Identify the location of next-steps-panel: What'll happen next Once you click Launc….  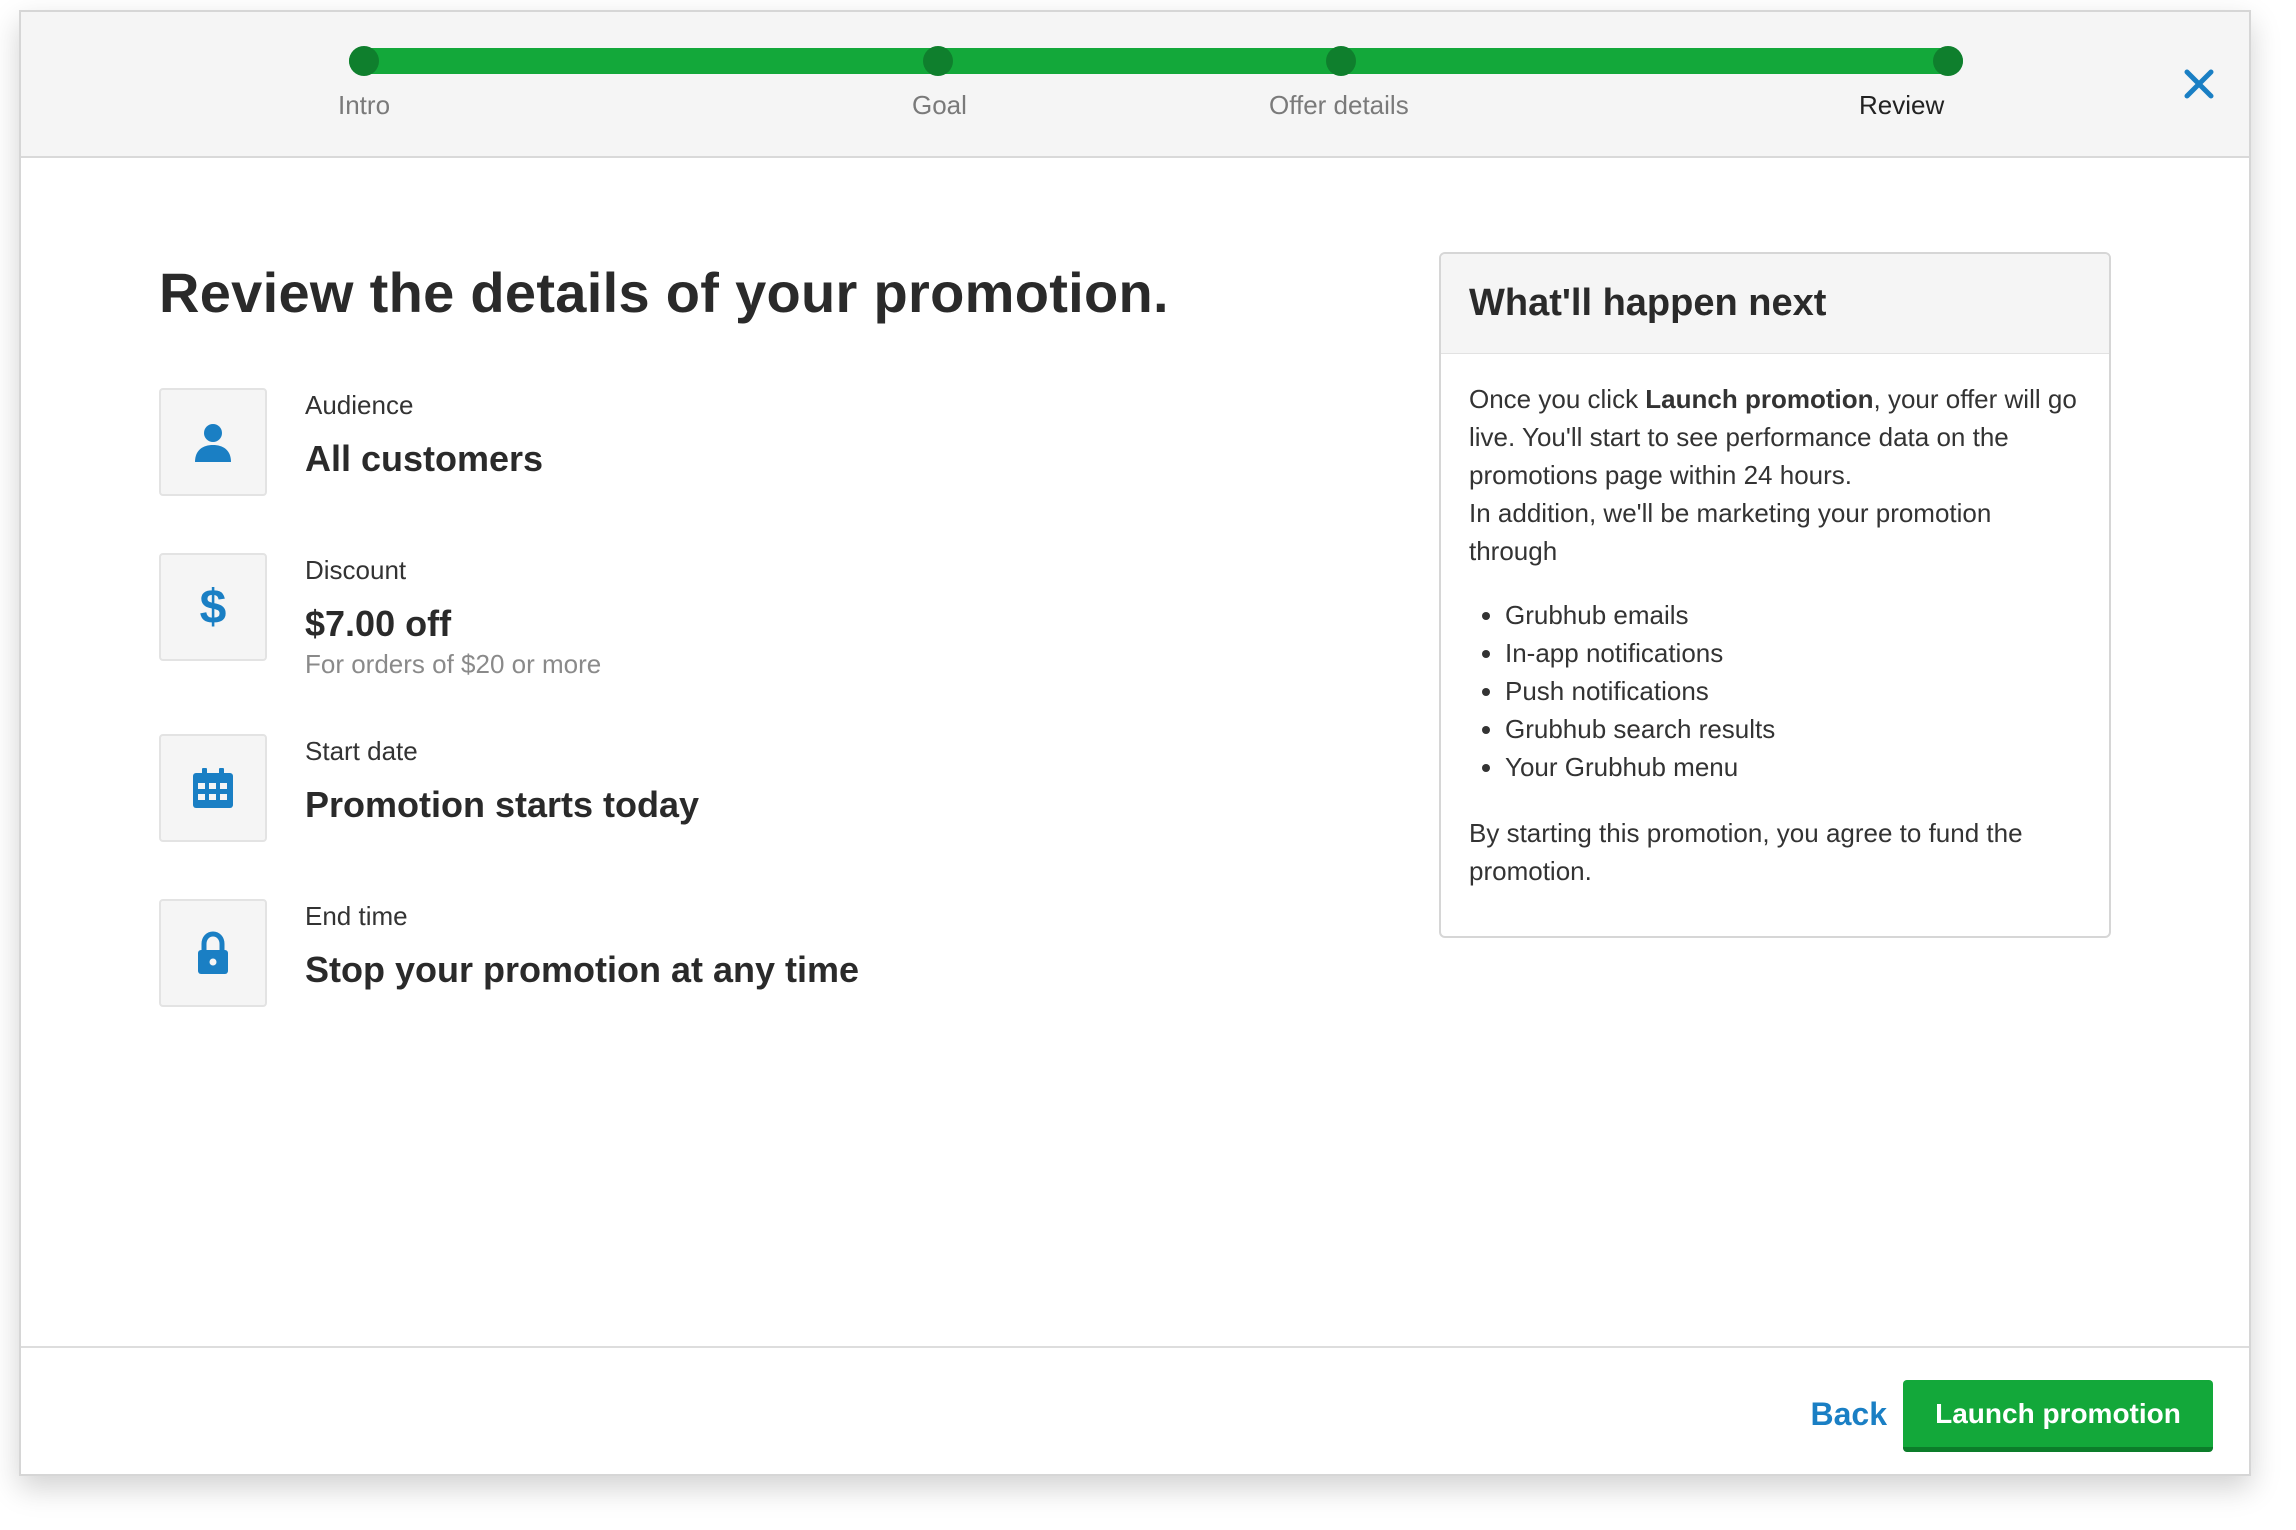
(1775, 595).